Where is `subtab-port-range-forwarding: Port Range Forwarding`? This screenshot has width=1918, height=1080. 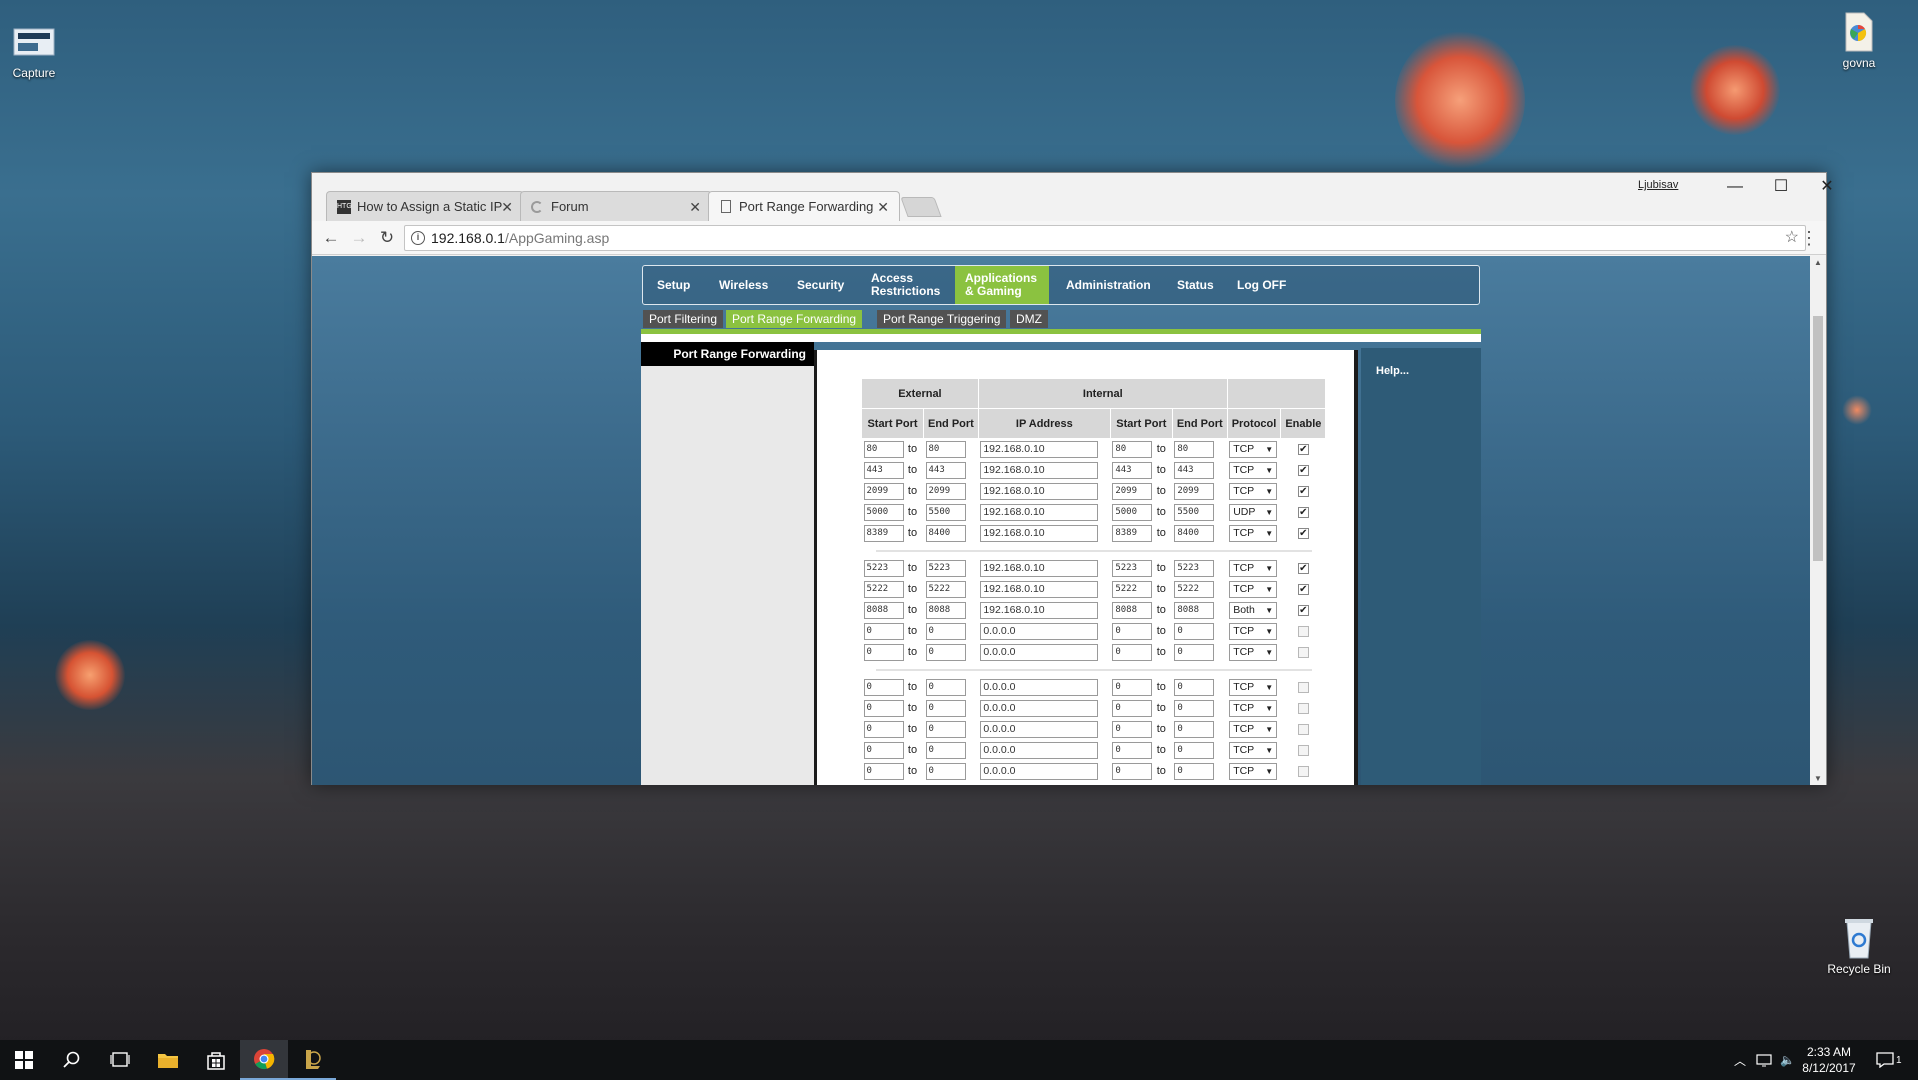 subtab-port-range-forwarding: Port Range Forwarding is located at coordinates (794, 319).